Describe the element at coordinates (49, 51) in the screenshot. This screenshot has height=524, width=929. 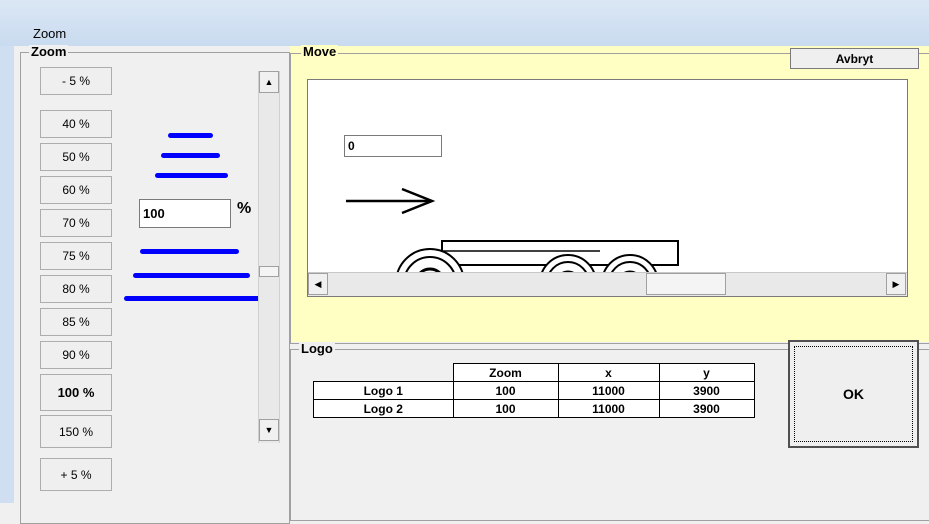
I see `zoom-group-label: Zoom` at that location.